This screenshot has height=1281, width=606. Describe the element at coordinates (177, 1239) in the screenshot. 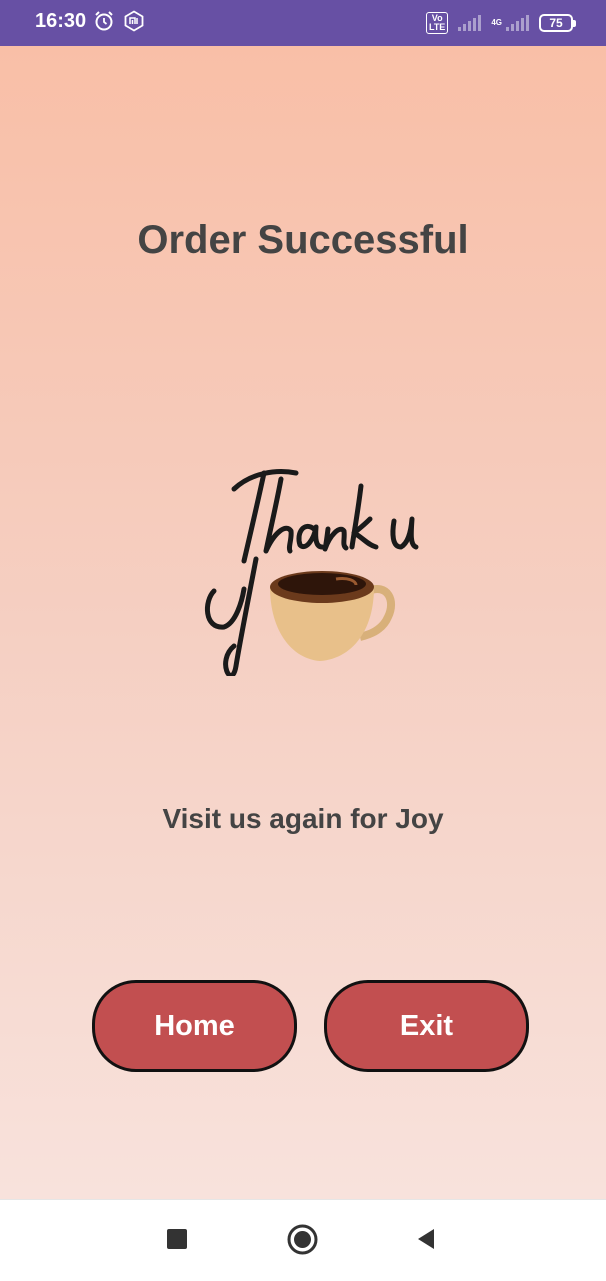

I see `recents-square-icon` at that location.